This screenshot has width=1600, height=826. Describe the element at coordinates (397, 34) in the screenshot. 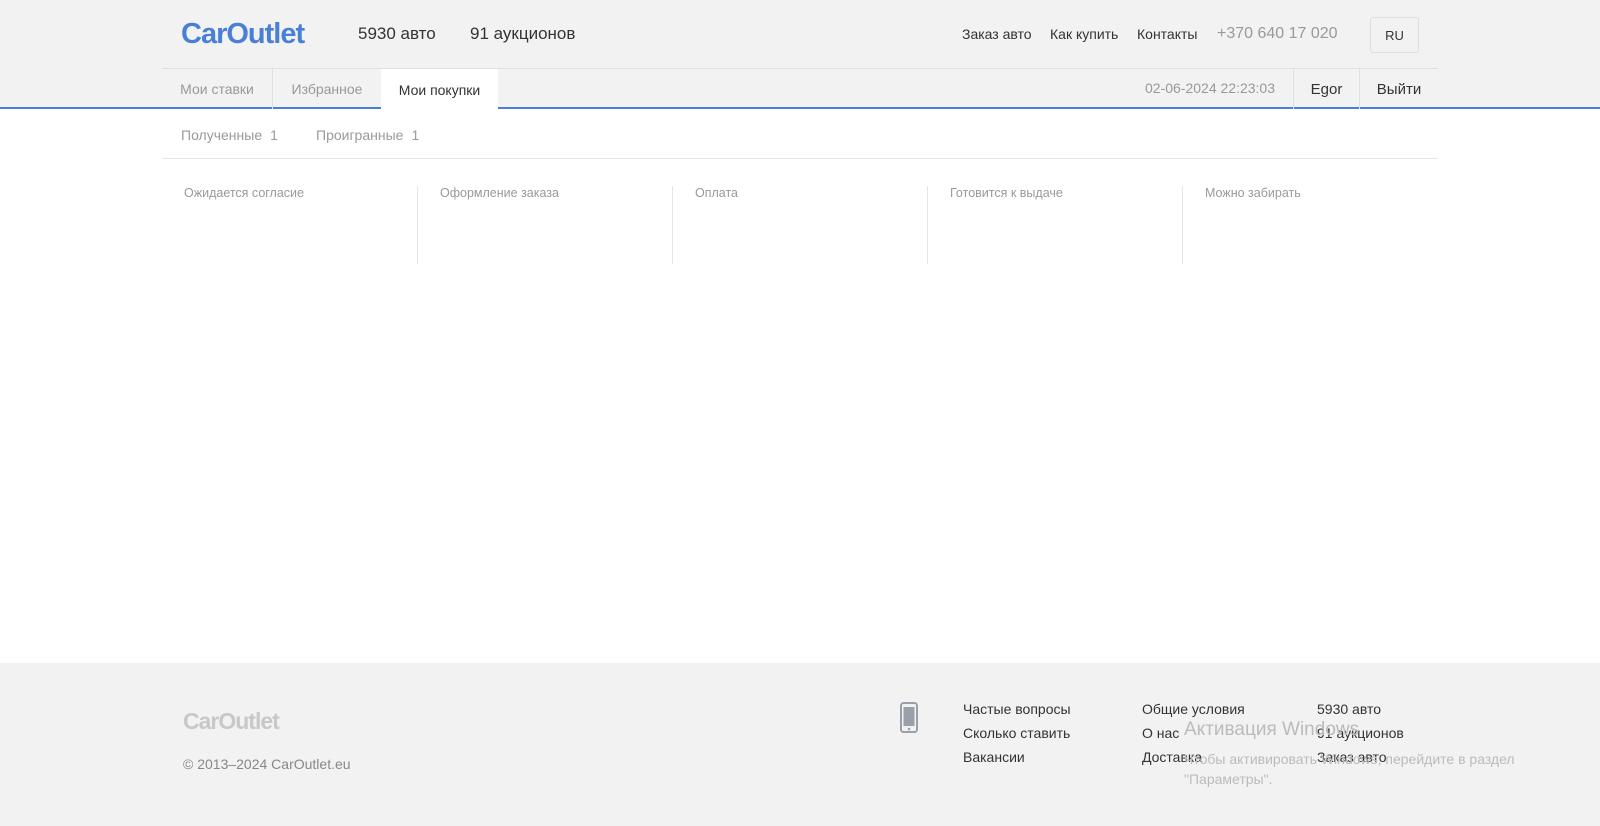

I see `cars-count-link: 5930 авто` at that location.